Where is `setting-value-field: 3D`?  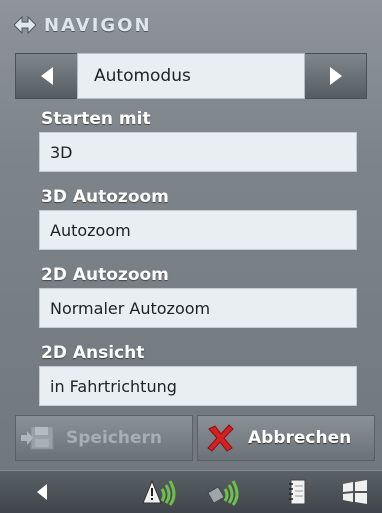 setting-value-field: 3D is located at coordinates (198, 152).